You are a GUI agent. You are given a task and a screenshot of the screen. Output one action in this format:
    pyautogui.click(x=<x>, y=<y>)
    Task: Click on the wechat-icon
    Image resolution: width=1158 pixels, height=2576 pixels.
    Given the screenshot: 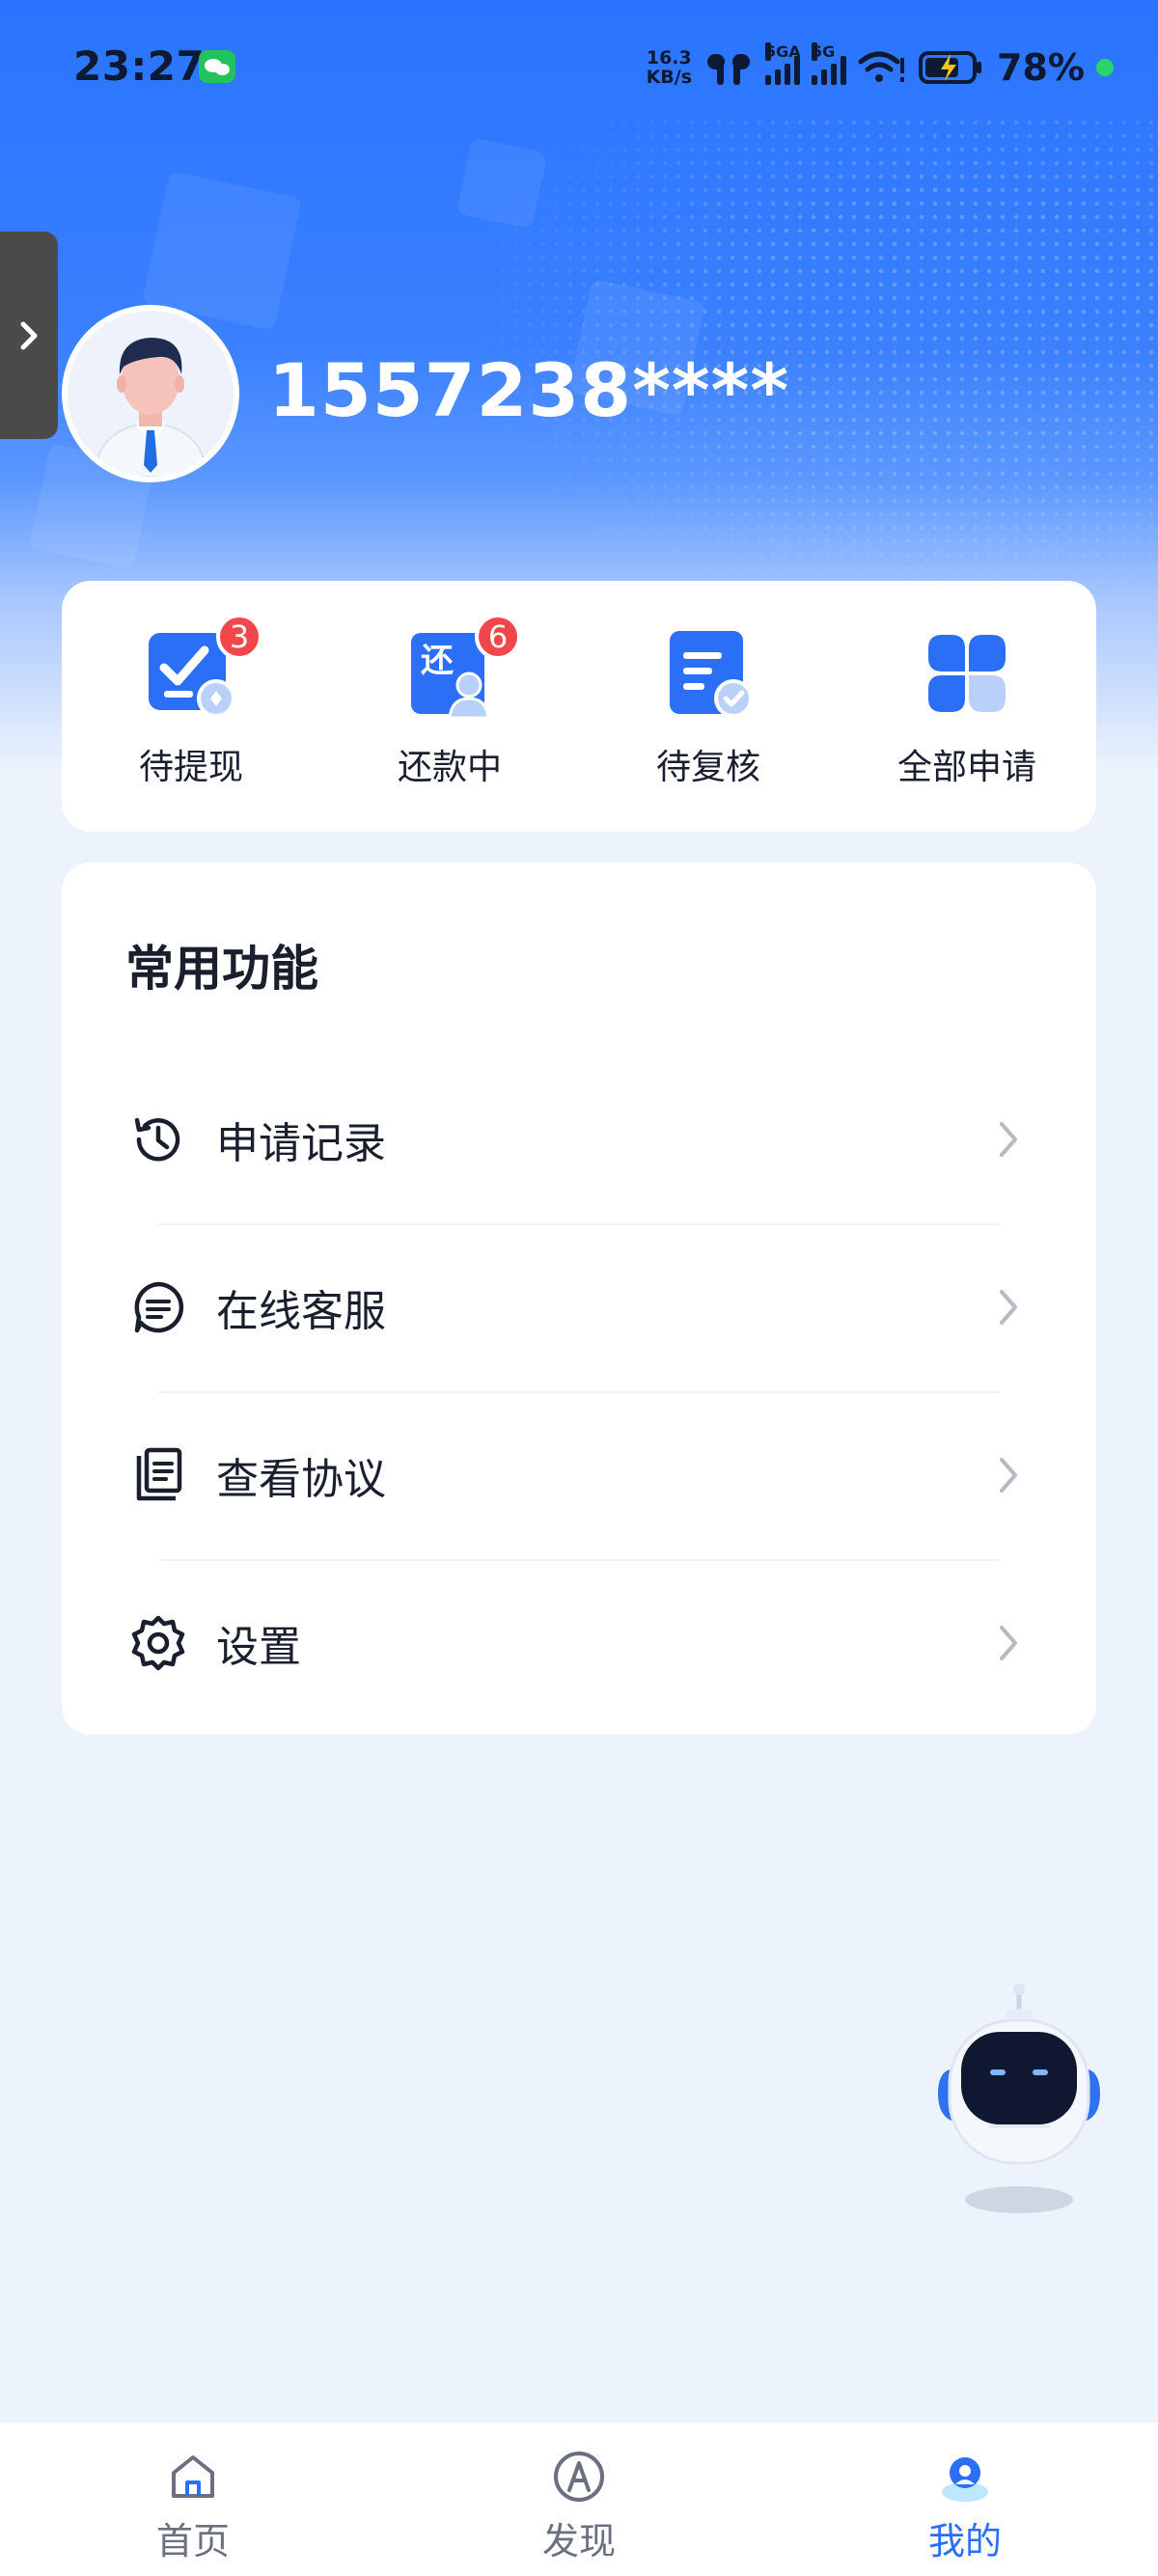 What is the action you would take?
    pyautogui.click(x=217, y=66)
    